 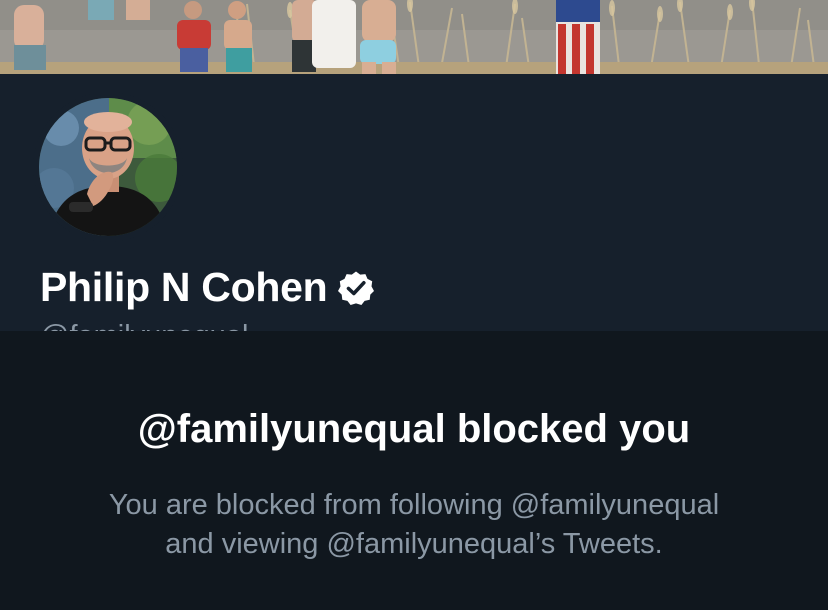 What do you see at coordinates (356, 288) in the screenshot?
I see `verified-badge-icon` at bounding box center [356, 288].